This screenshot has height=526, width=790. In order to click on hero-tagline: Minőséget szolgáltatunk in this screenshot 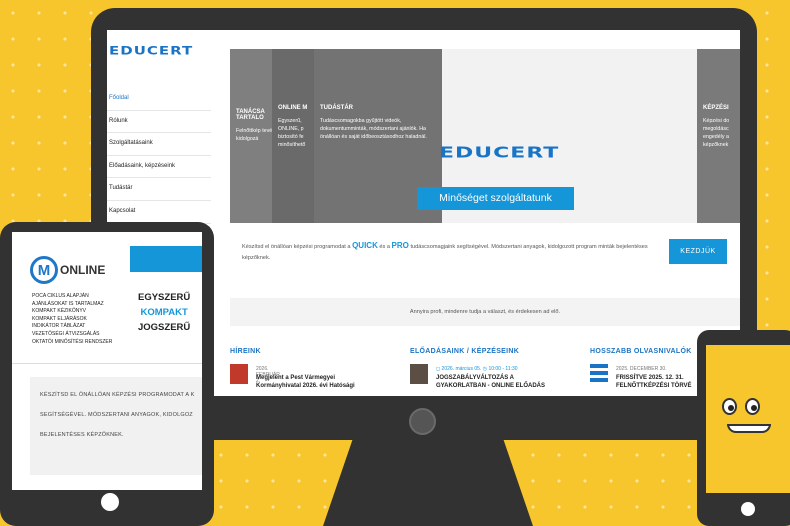, I will do `click(495, 198)`.